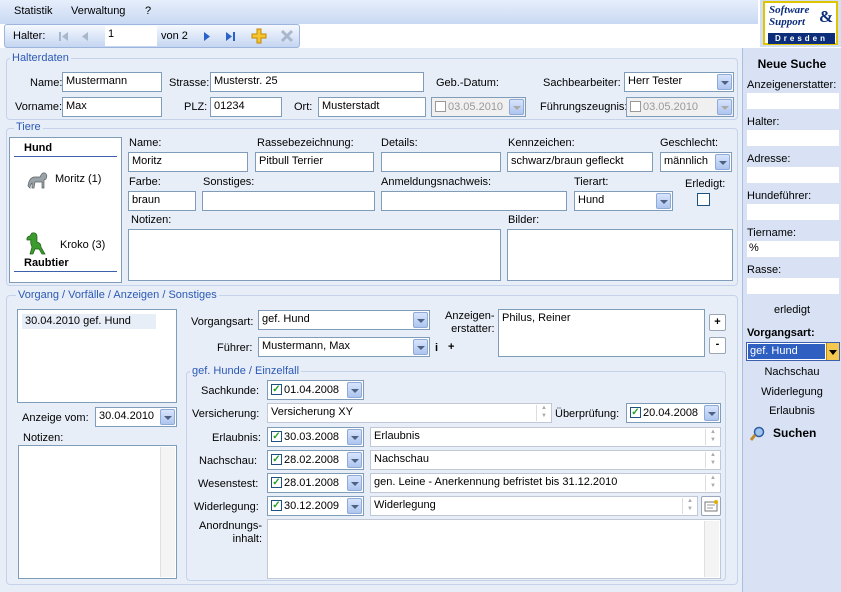 The height and width of the screenshot is (592, 841). Describe the element at coordinates (494, 549) in the screenshot. I see `anordnungsinhalt-textarea` at that location.